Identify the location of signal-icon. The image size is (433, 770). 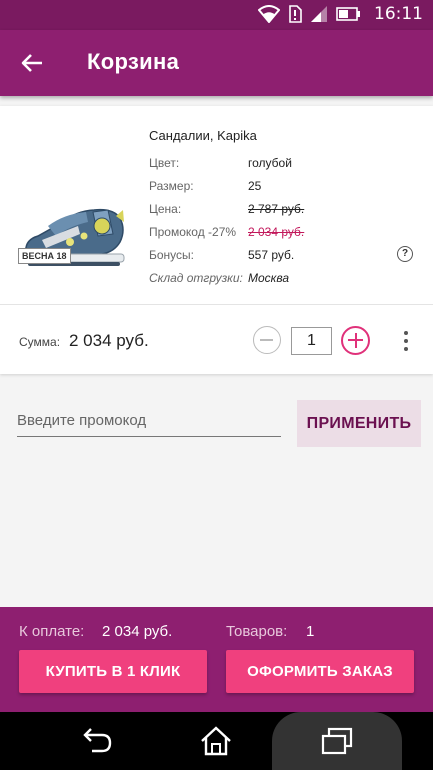
(319, 14).